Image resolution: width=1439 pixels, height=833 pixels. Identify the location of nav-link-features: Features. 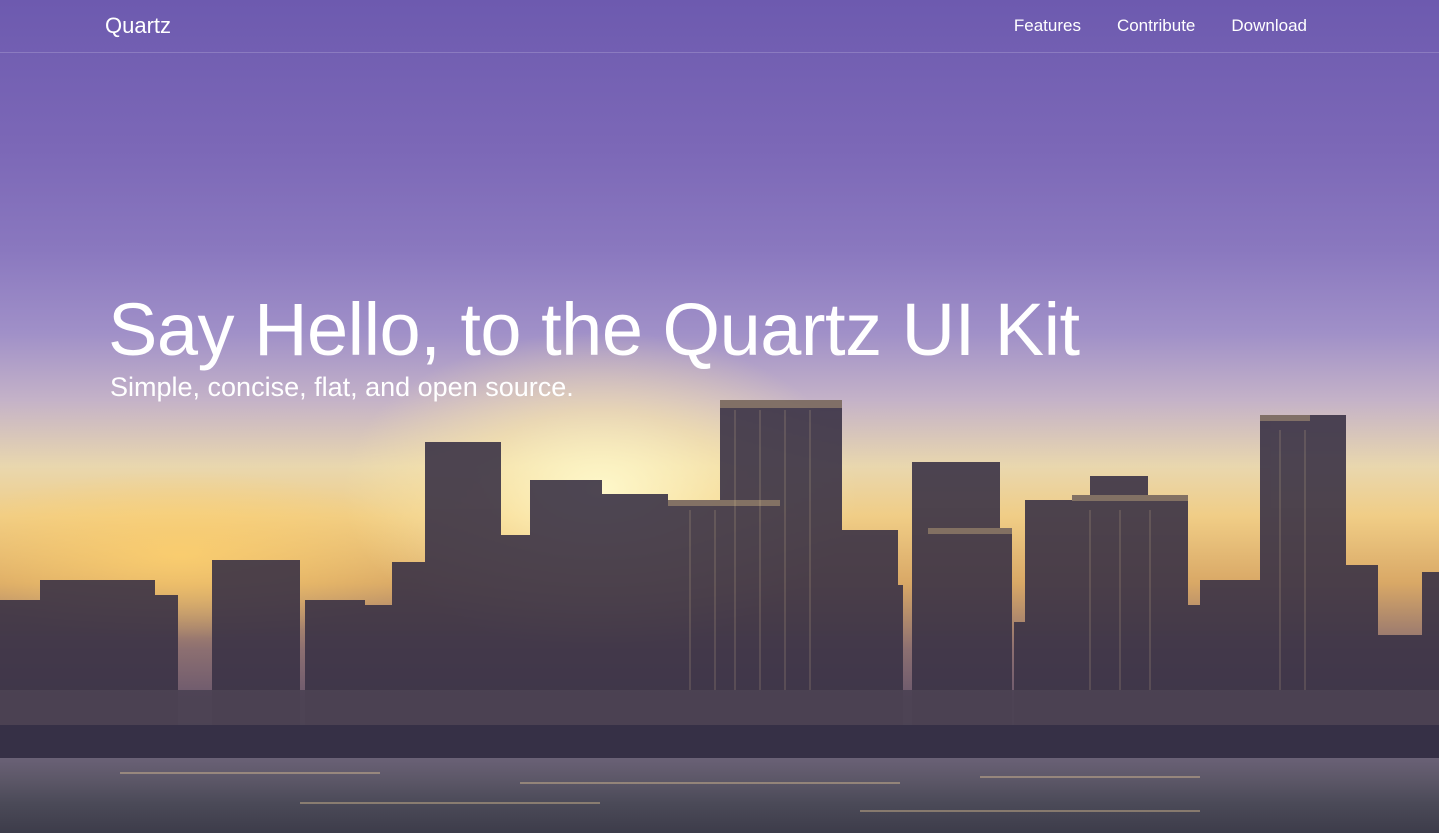
(1047, 26).